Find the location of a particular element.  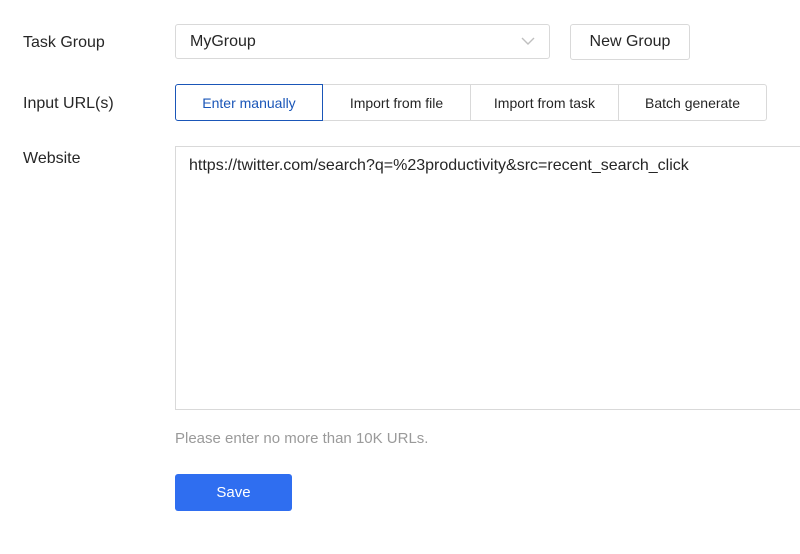

website-label: Website is located at coordinates (52, 158).